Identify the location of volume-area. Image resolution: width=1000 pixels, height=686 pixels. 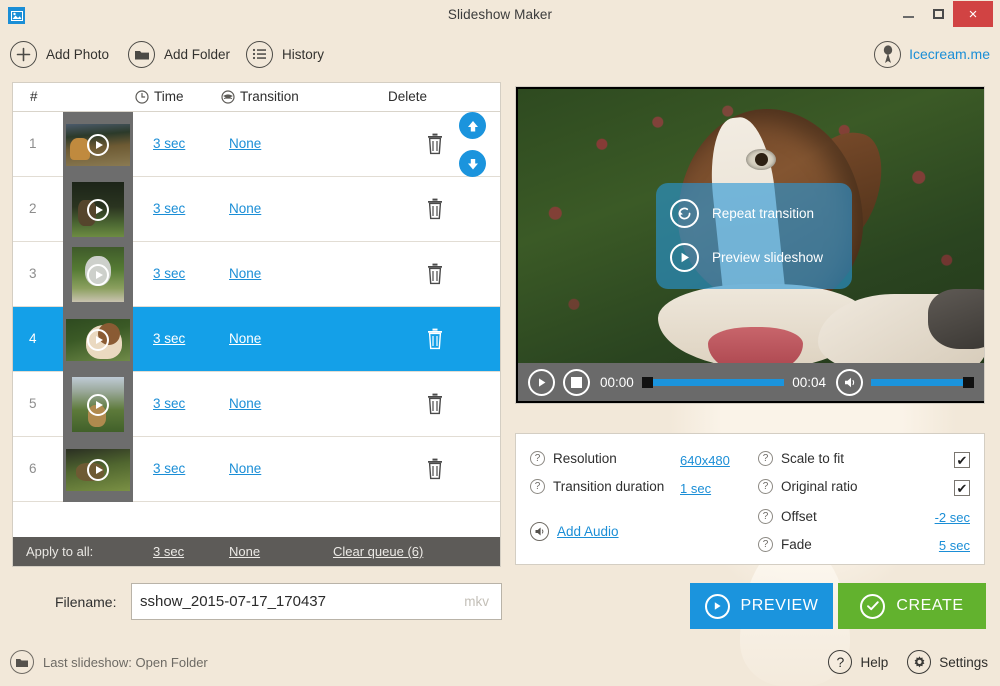
(900, 382).